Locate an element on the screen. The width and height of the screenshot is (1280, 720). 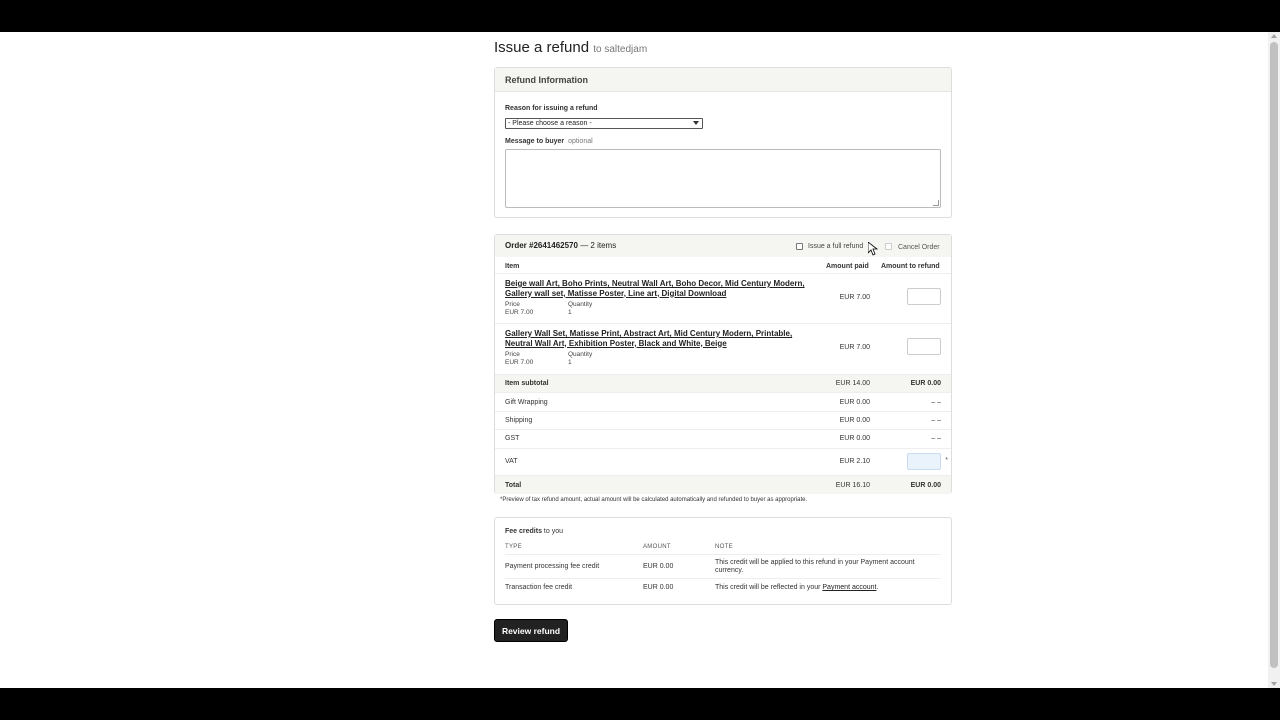
summary-row-shipping: Shipping EUR 0.00 – – is located at coordinates (723, 420).